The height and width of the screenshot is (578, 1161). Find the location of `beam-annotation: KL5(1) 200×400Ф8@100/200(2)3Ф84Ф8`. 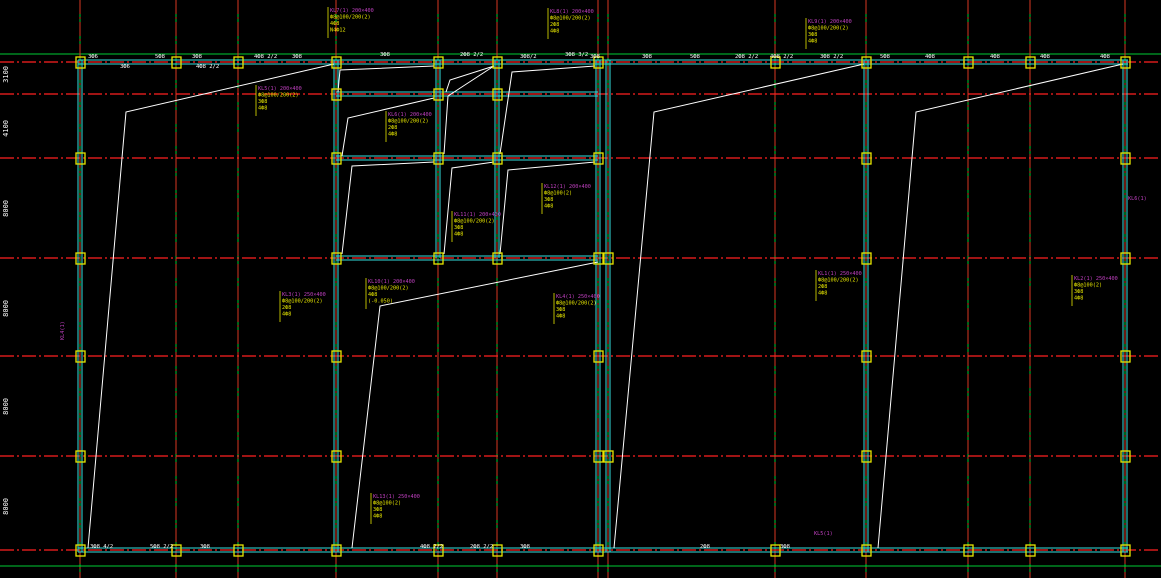

beam-annotation: KL5(1) 200×400Ф8@100/200(2)3Ф84Ф8 is located at coordinates (278, 100).